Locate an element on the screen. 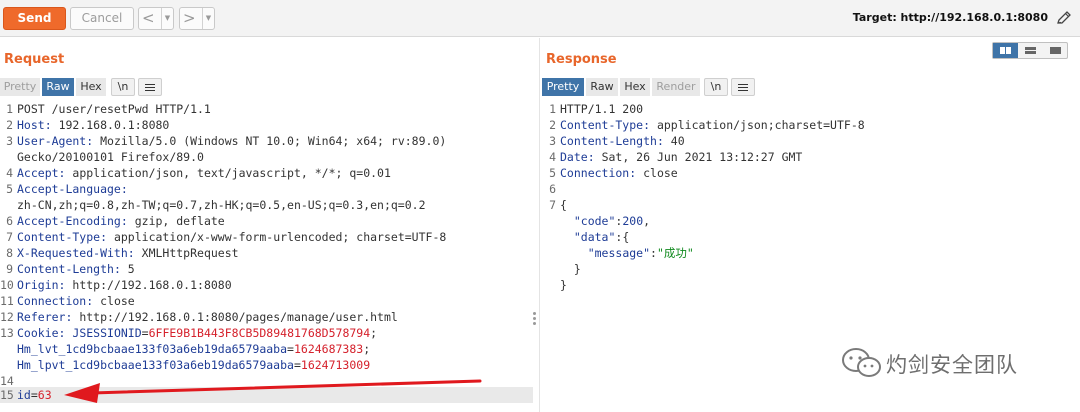 This screenshot has width=1080, height=412. columns-icon is located at coordinates (1005, 50).